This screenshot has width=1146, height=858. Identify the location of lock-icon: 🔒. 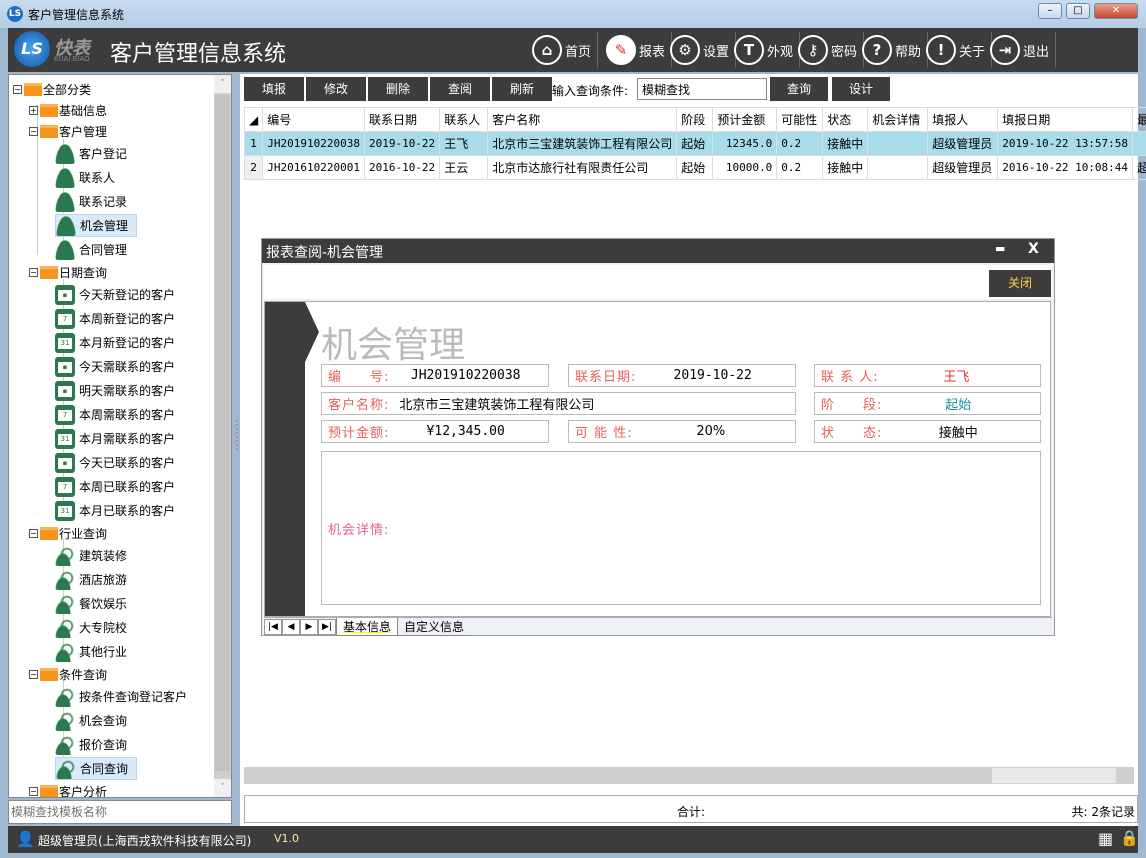
(1129, 838).